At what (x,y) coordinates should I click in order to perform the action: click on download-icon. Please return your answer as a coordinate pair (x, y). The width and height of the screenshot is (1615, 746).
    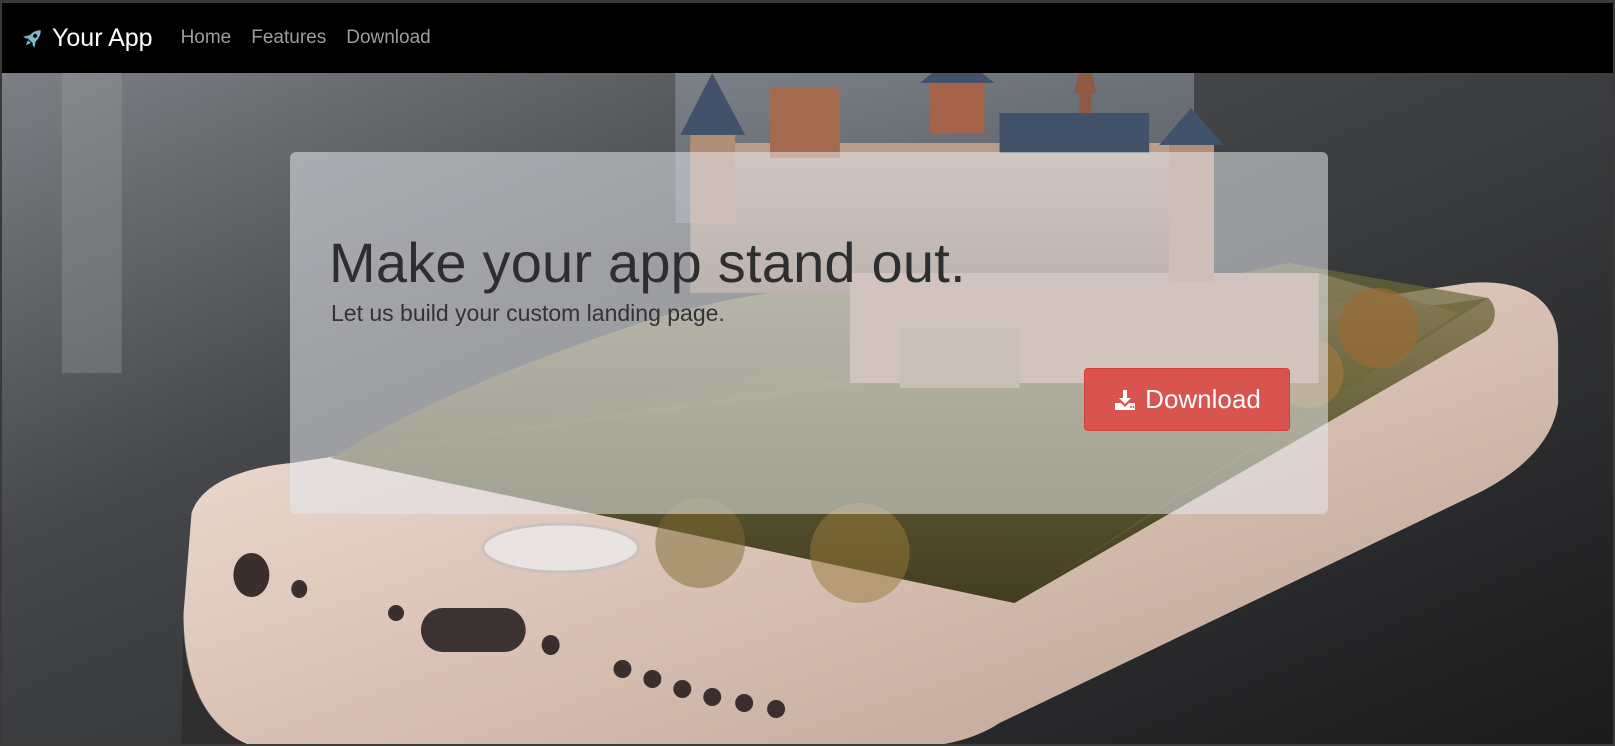
    Looking at the image, I should click on (1125, 400).